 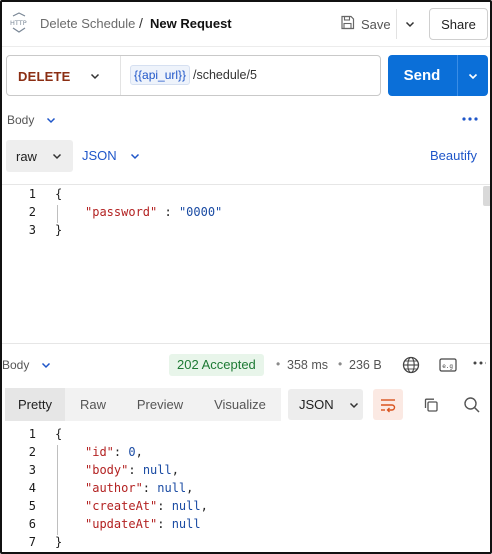 I want to click on tab-visualize: Visualize, so click(x=240, y=404).